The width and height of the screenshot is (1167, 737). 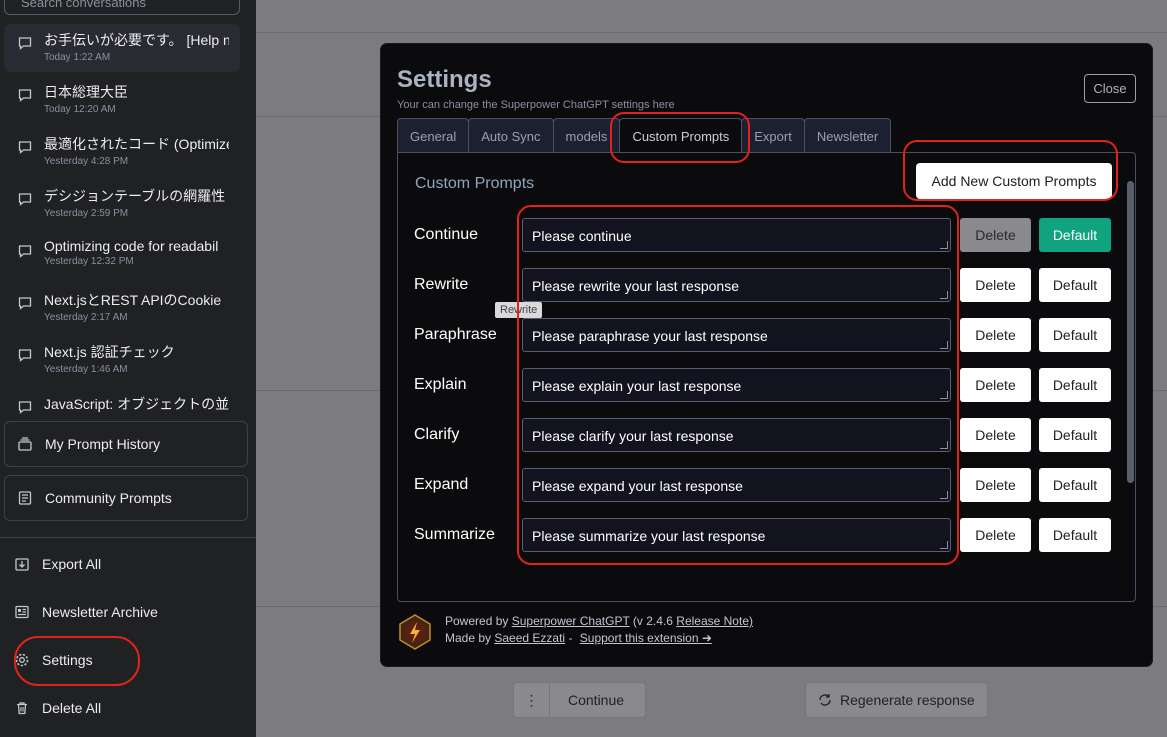 What do you see at coordinates (128, 537) in the screenshot?
I see `sidebar-divider` at bounding box center [128, 537].